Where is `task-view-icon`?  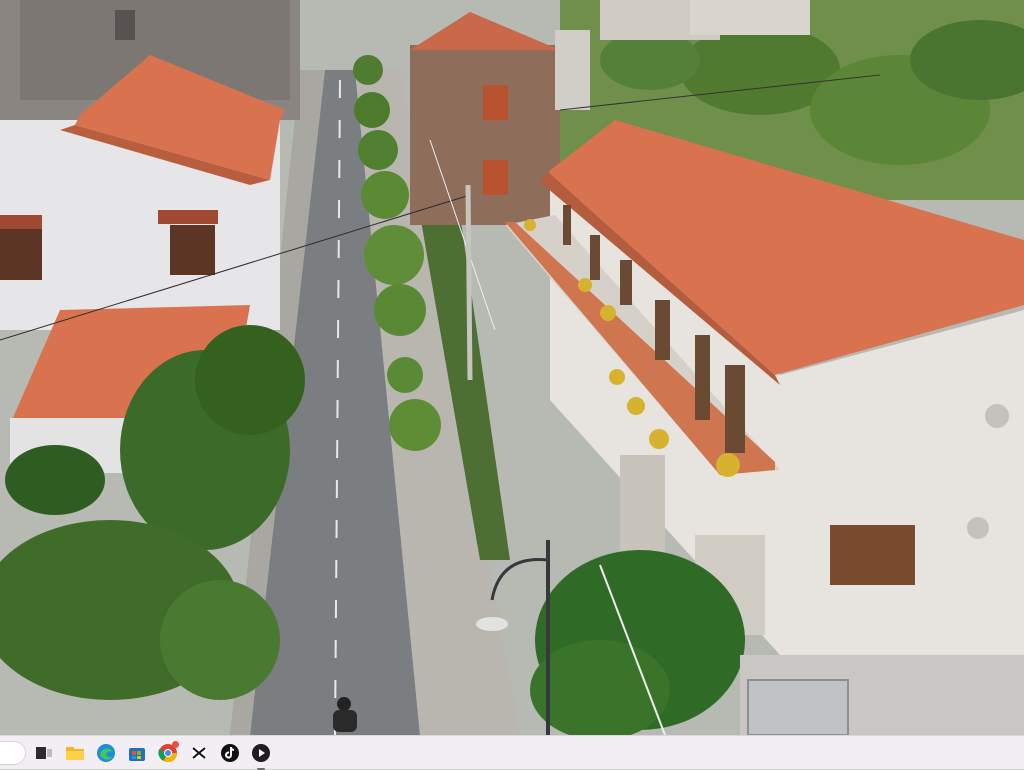 task-view-icon is located at coordinates (44, 753).